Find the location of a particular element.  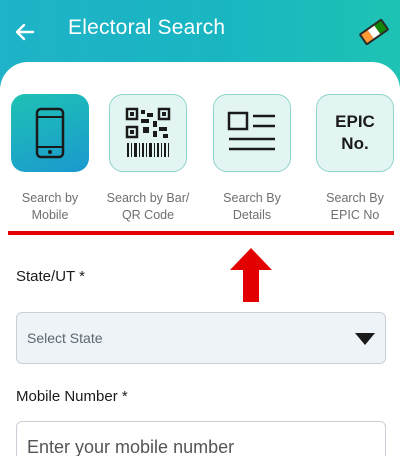

arrow-up-icon is located at coordinates (251, 275).